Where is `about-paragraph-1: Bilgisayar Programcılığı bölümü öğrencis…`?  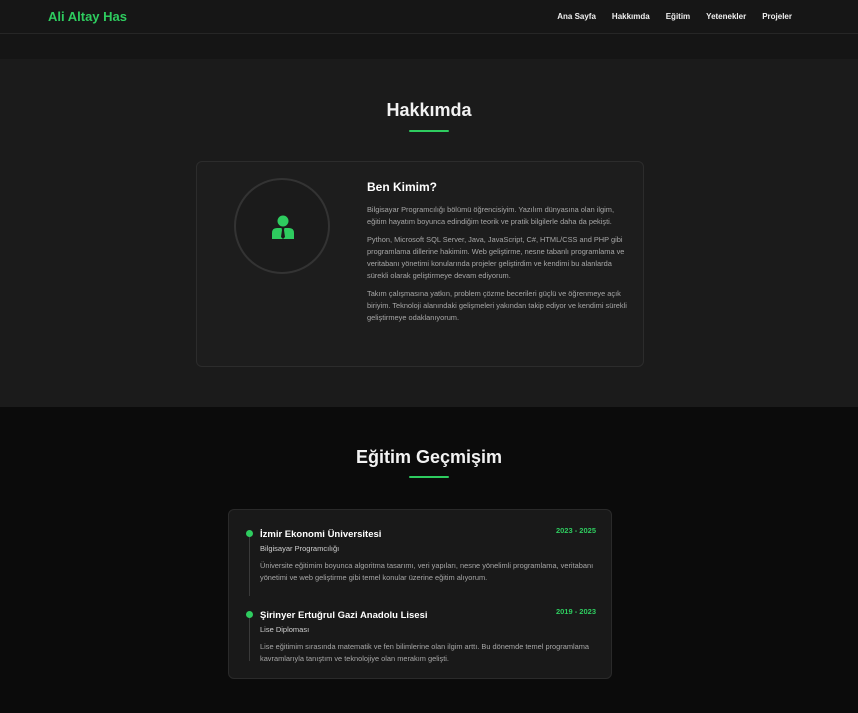
about-paragraph-1: Bilgisayar Programcılığı bölümü öğrencis… is located at coordinates (491, 215).